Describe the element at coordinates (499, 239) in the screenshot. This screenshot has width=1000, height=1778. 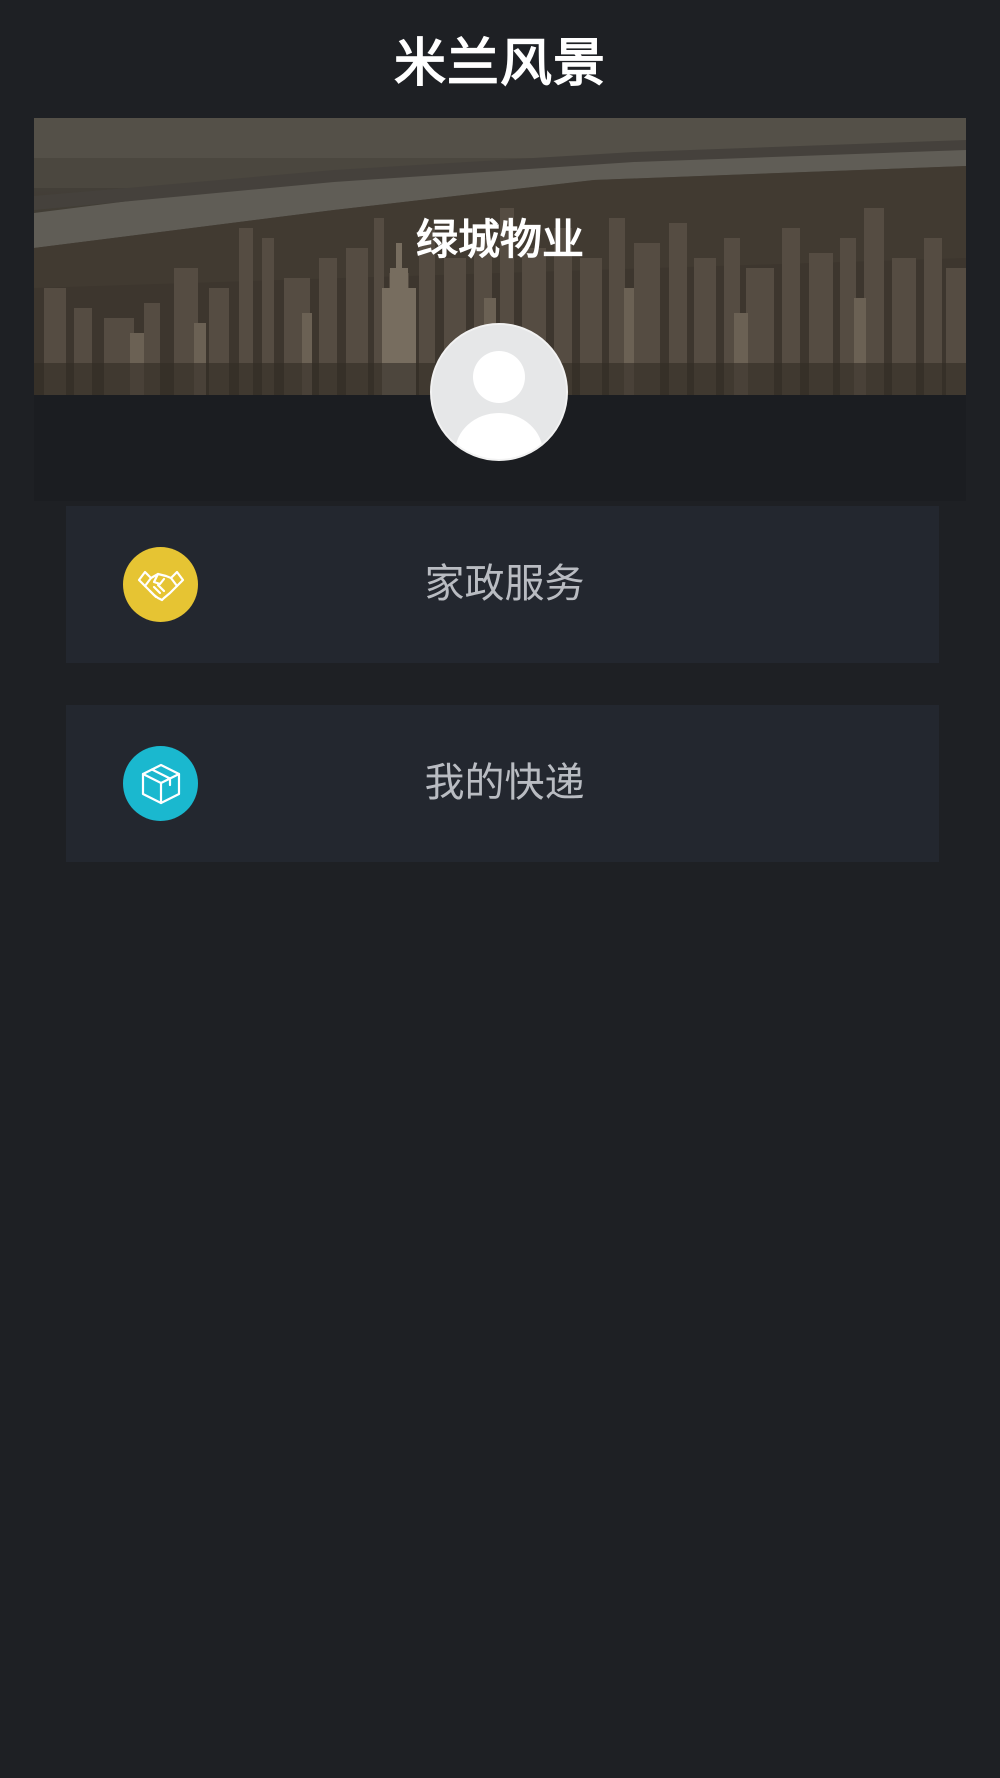
I see `hero-subtitle: 绿城物业` at that location.